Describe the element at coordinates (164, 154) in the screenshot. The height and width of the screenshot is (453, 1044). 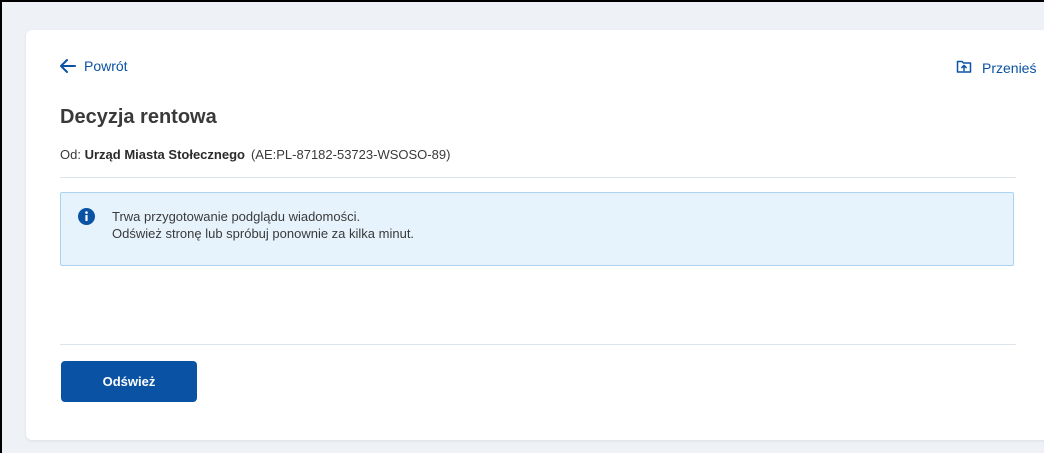
I see `sender-name: Urząd Miasta Stołecznego` at that location.